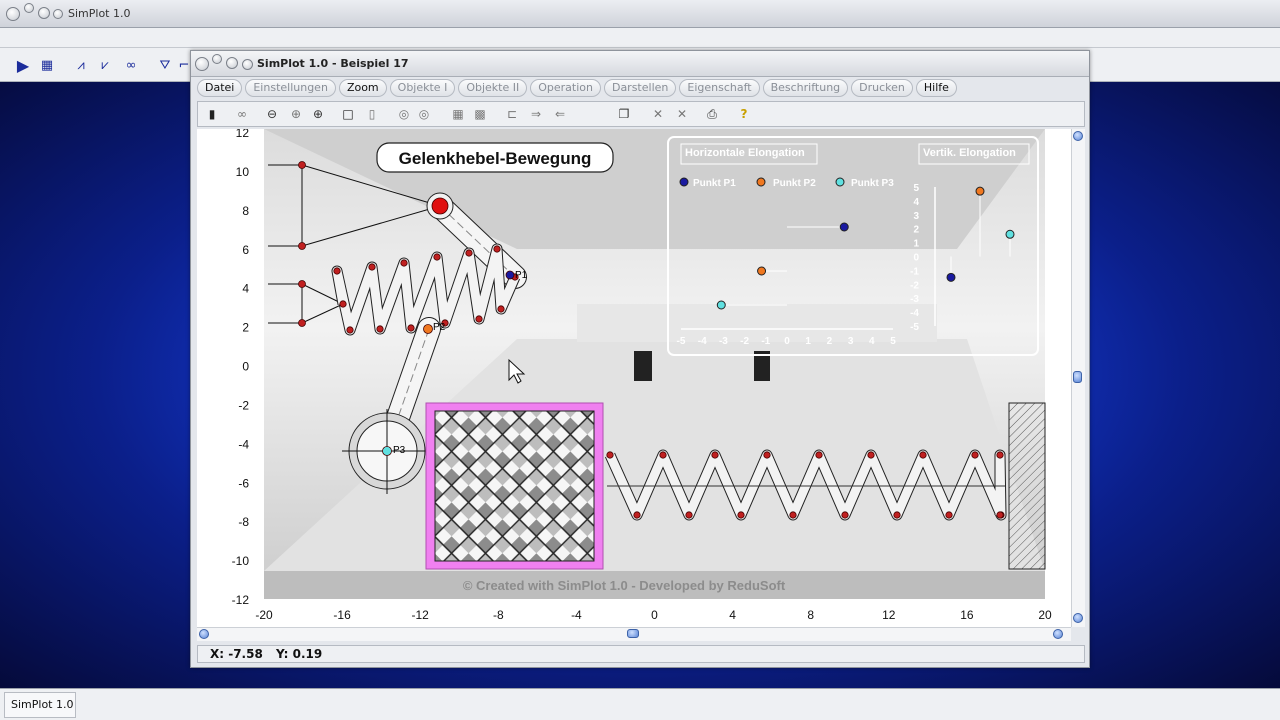  Describe the element at coordinates (641, 654) in the screenshot. I see `status-bar: X: -7.58 Y: 0.19` at that location.